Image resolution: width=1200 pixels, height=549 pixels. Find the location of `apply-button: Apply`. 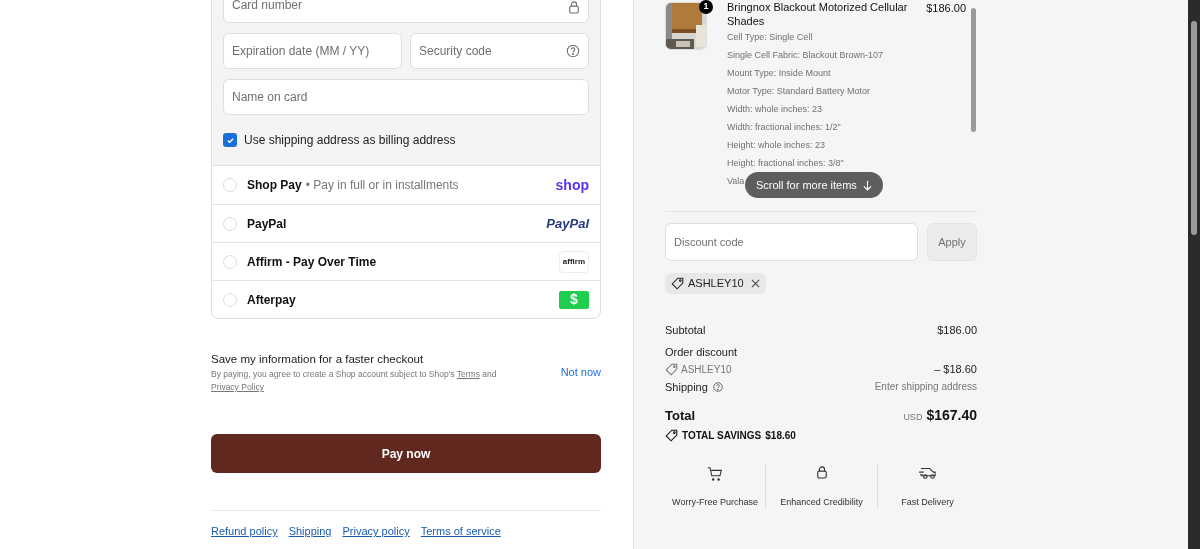

apply-button: Apply is located at coordinates (952, 242).